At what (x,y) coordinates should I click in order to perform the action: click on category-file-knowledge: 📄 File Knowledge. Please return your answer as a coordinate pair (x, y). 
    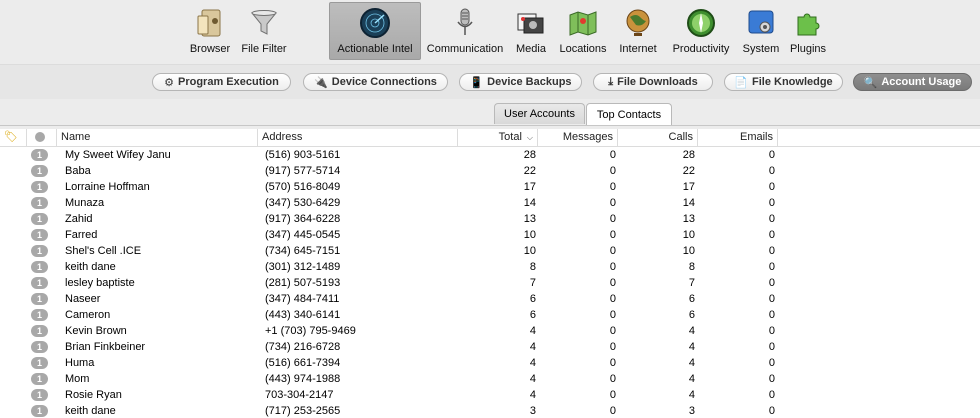
    Looking at the image, I should click on (783, 82).